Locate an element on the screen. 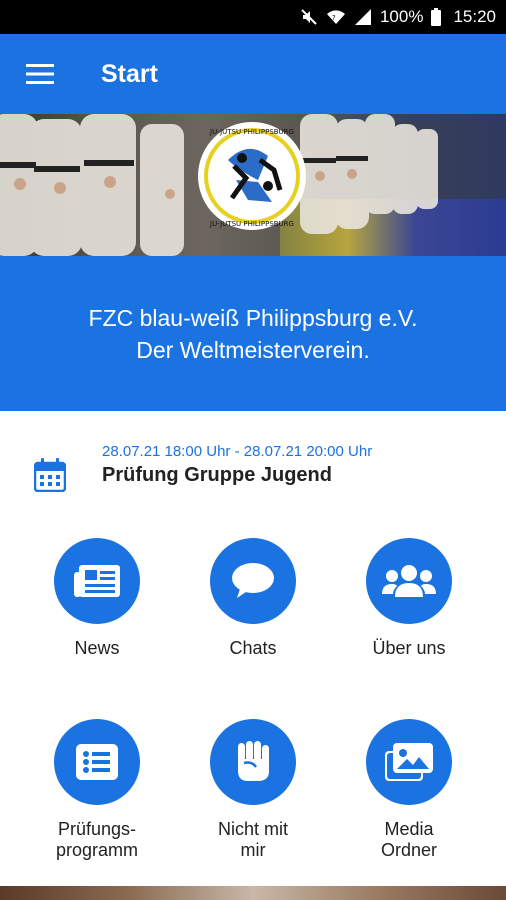 Image resolution: width=506 pixels, height=900 pixels. tile-nicht-mit-mir-label-line2: mir is located at coordinates (253, 850).